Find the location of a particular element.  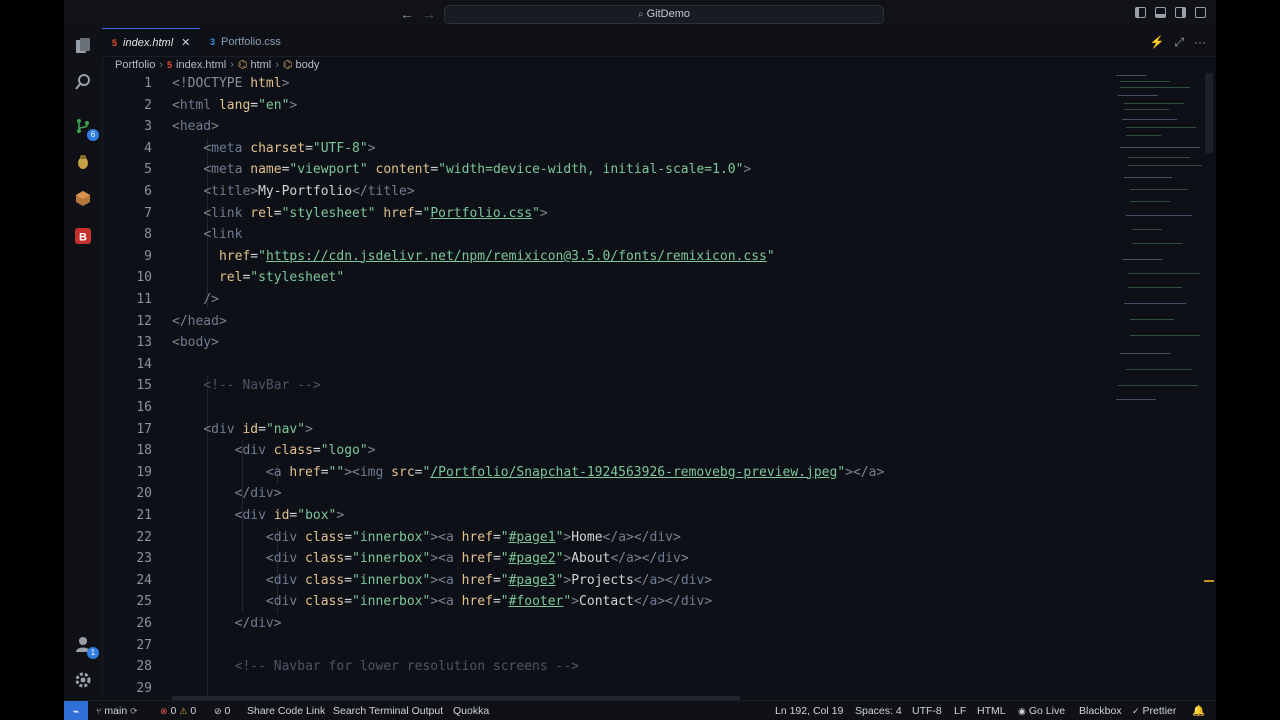

account-badge: 1 is located at coordinates (93, 653).